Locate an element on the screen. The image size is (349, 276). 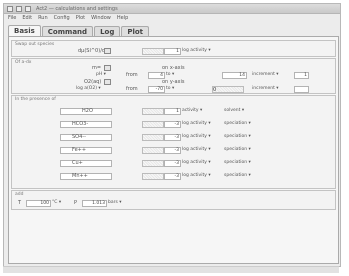
list-item: Cu+ -3 log activity speciation is located at coordinates (173, 163).